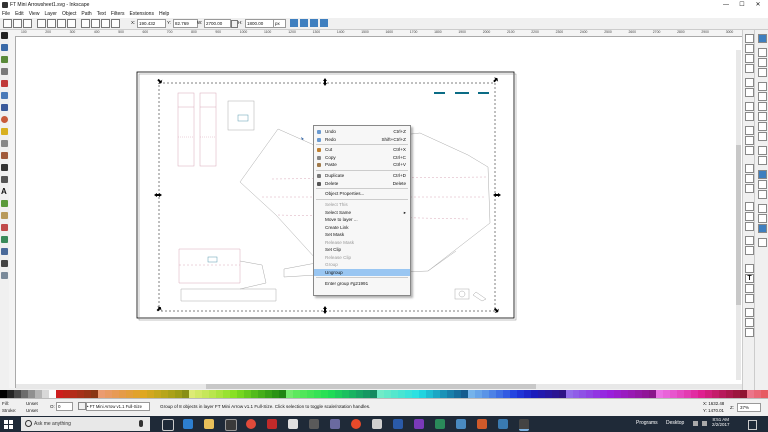 Image resolution: width=768 pixels, height=432 pixels. I want to click on menu-extensions: Extensions, so click(142, 14).